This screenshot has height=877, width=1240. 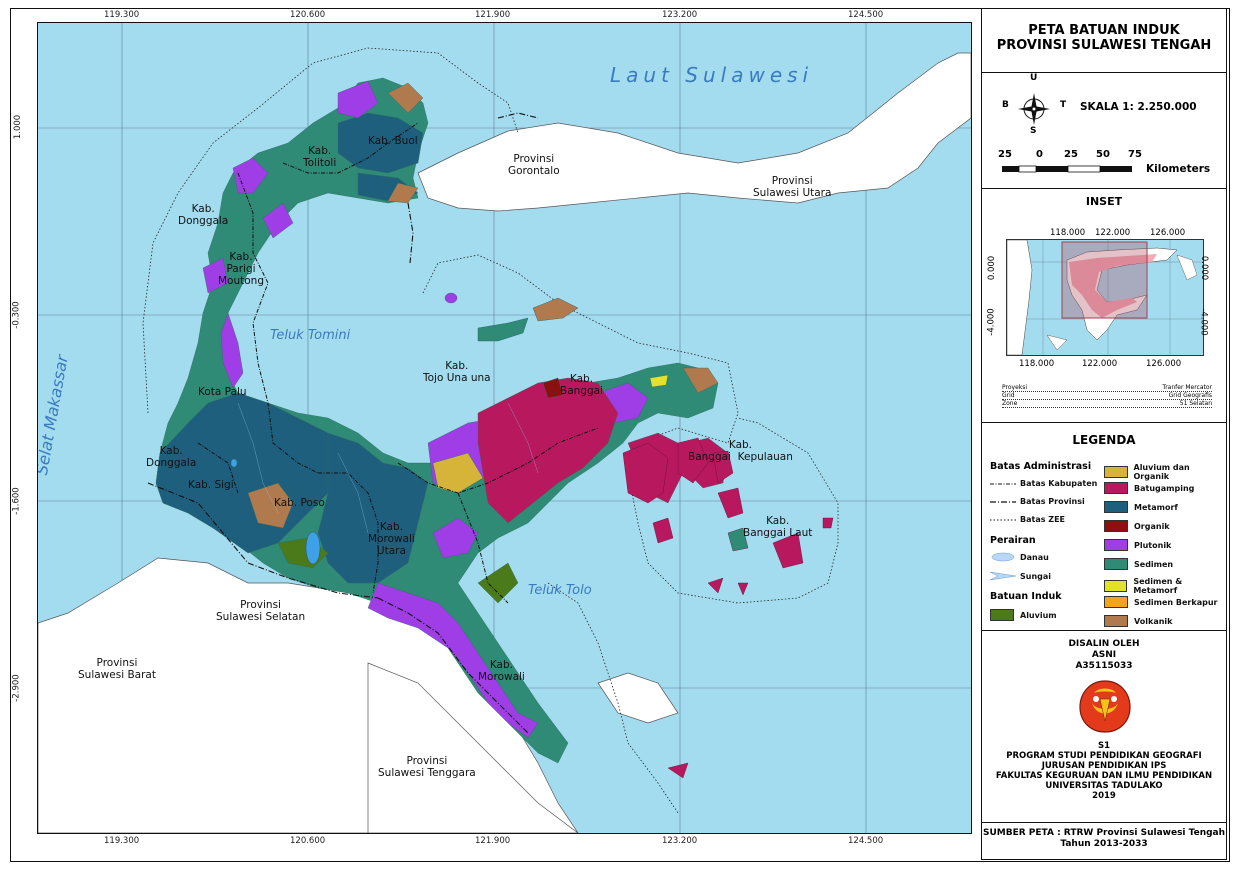 I want to click on swatch-aluvium, so click(x=1002, y=615).